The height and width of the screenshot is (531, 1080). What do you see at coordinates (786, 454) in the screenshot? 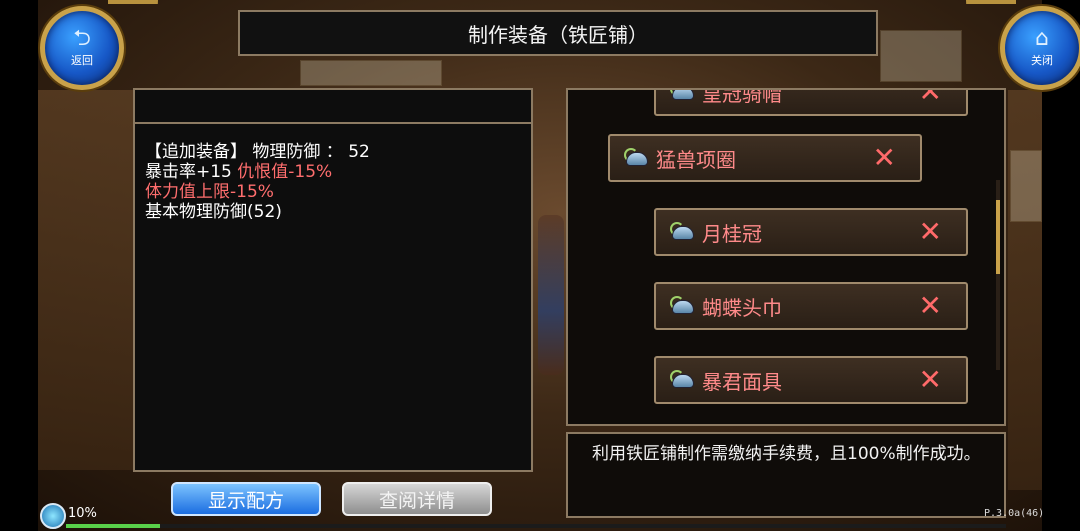
I see `info-text: 利用铁匠铺制作需缴纳手续费，且100%制作成功。` at bounding box center [786, 454].